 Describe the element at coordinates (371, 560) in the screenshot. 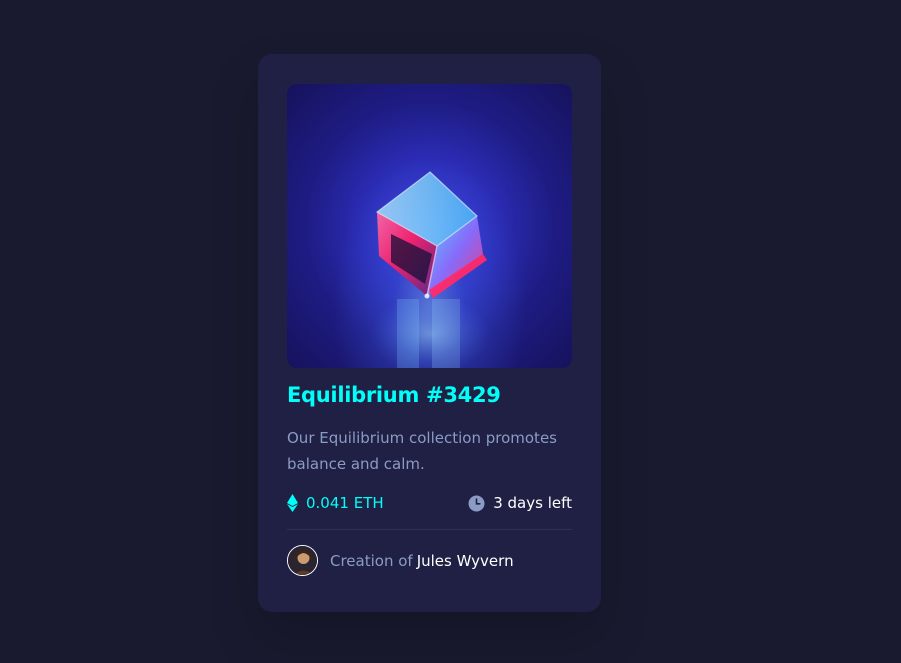

I see `creator-prefix: Creation of` at that location.